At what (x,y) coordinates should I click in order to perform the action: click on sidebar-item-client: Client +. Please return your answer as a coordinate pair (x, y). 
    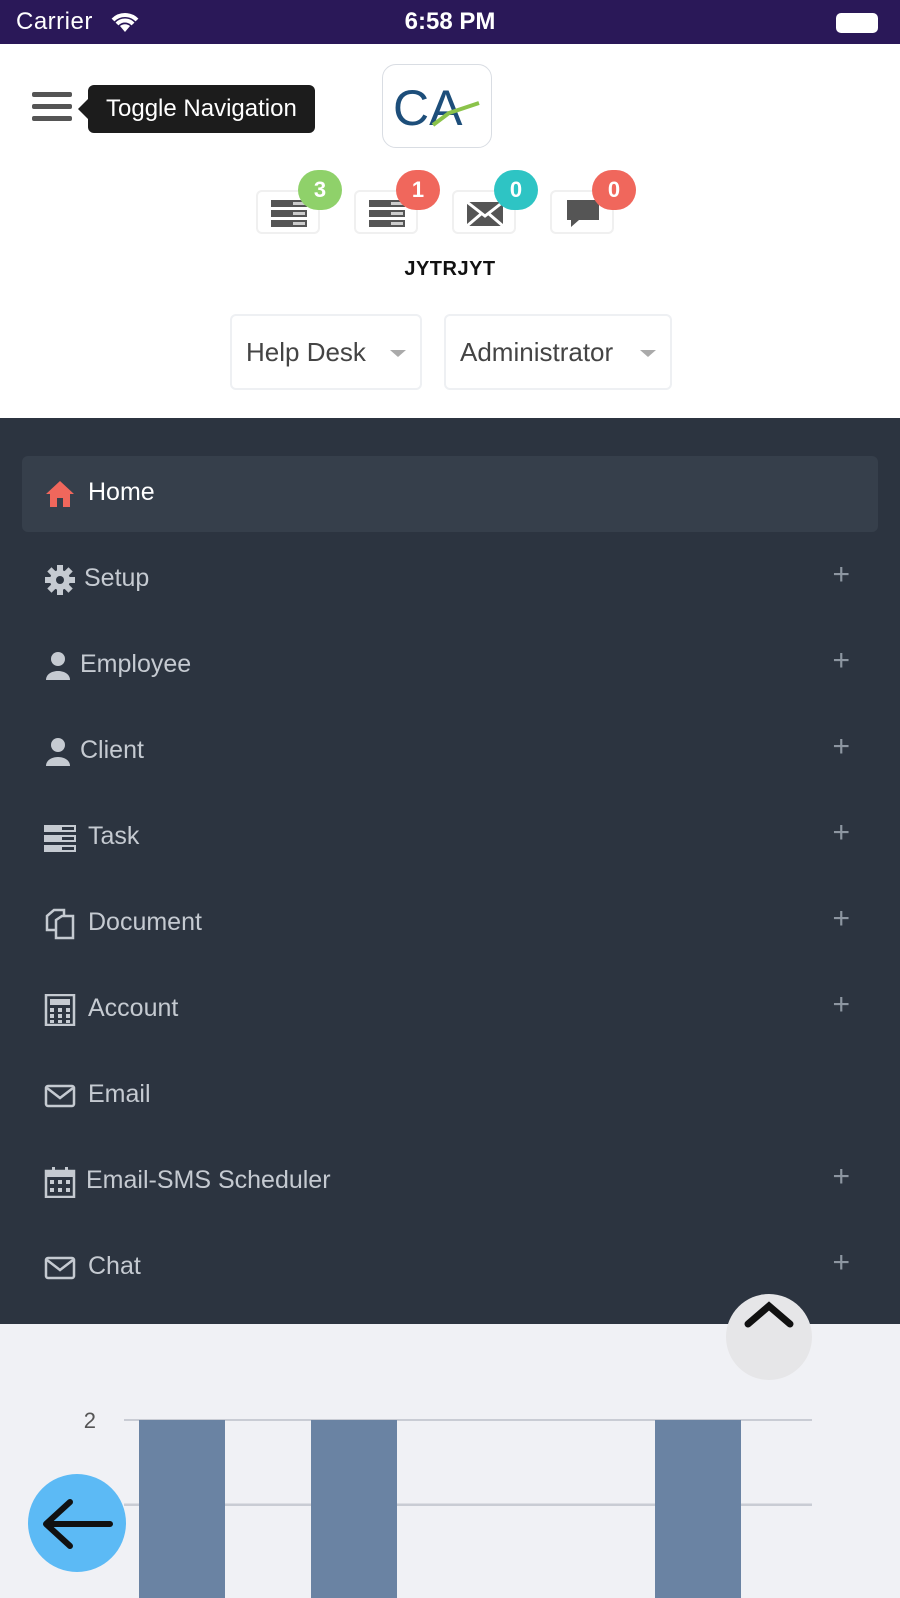
    Looking at the image, I should click on (450, 752).